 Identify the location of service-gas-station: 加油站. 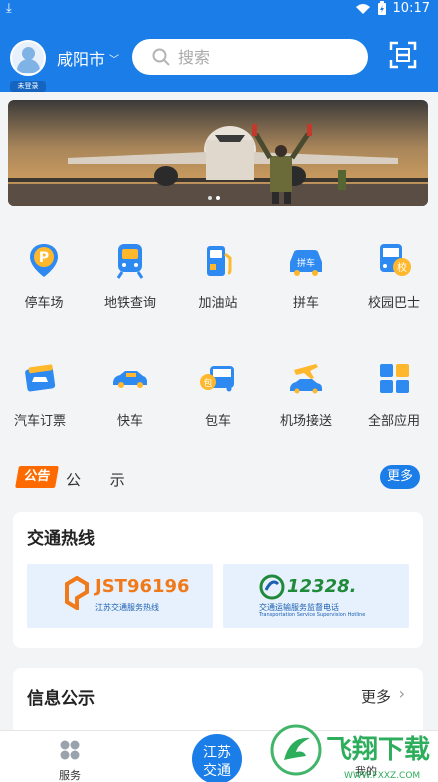
(218, 275).